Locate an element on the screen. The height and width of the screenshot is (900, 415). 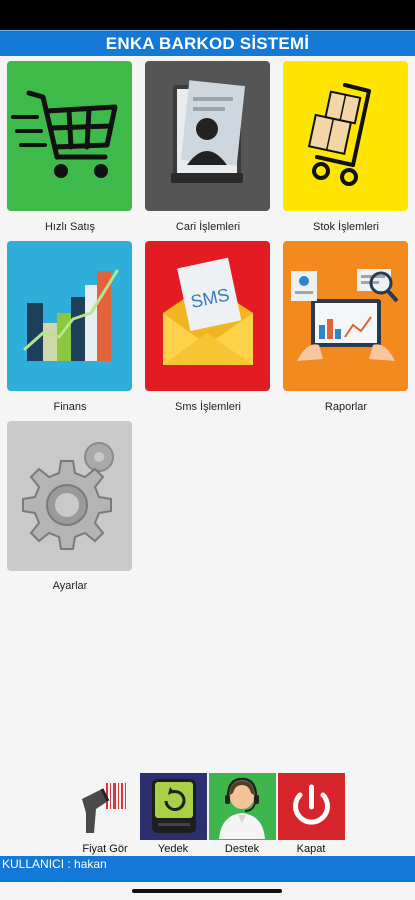
current-user-text: KULLANICI : hakan is located at coordinates (54, 864).